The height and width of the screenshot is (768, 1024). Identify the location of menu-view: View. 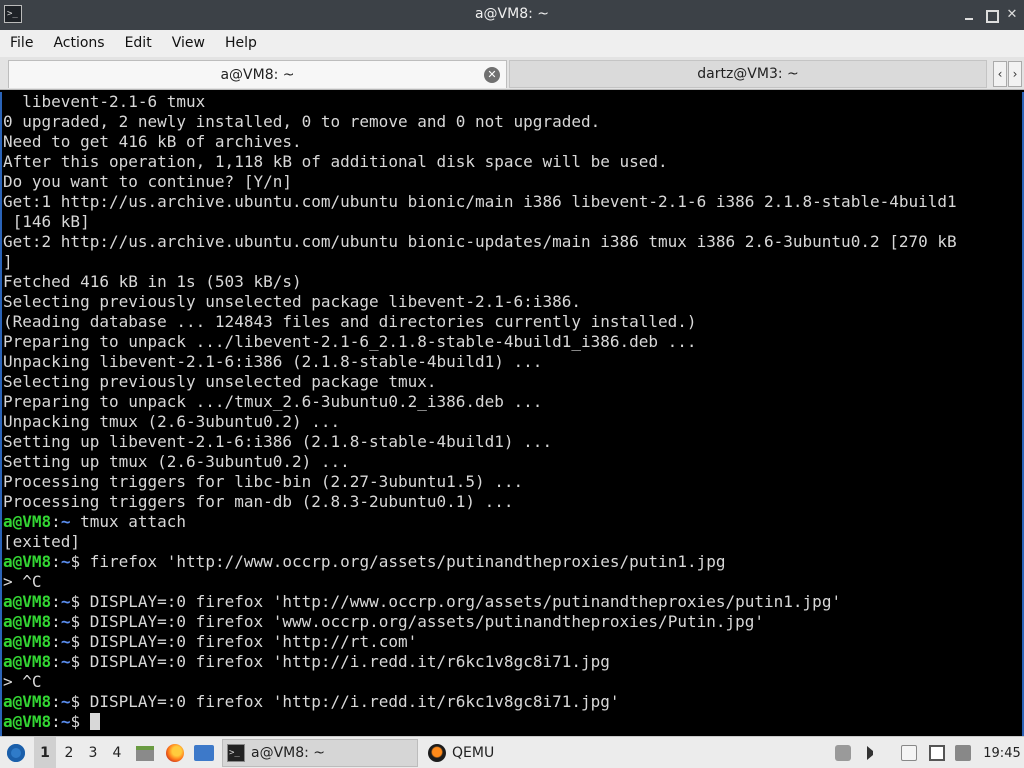
(188, 43).